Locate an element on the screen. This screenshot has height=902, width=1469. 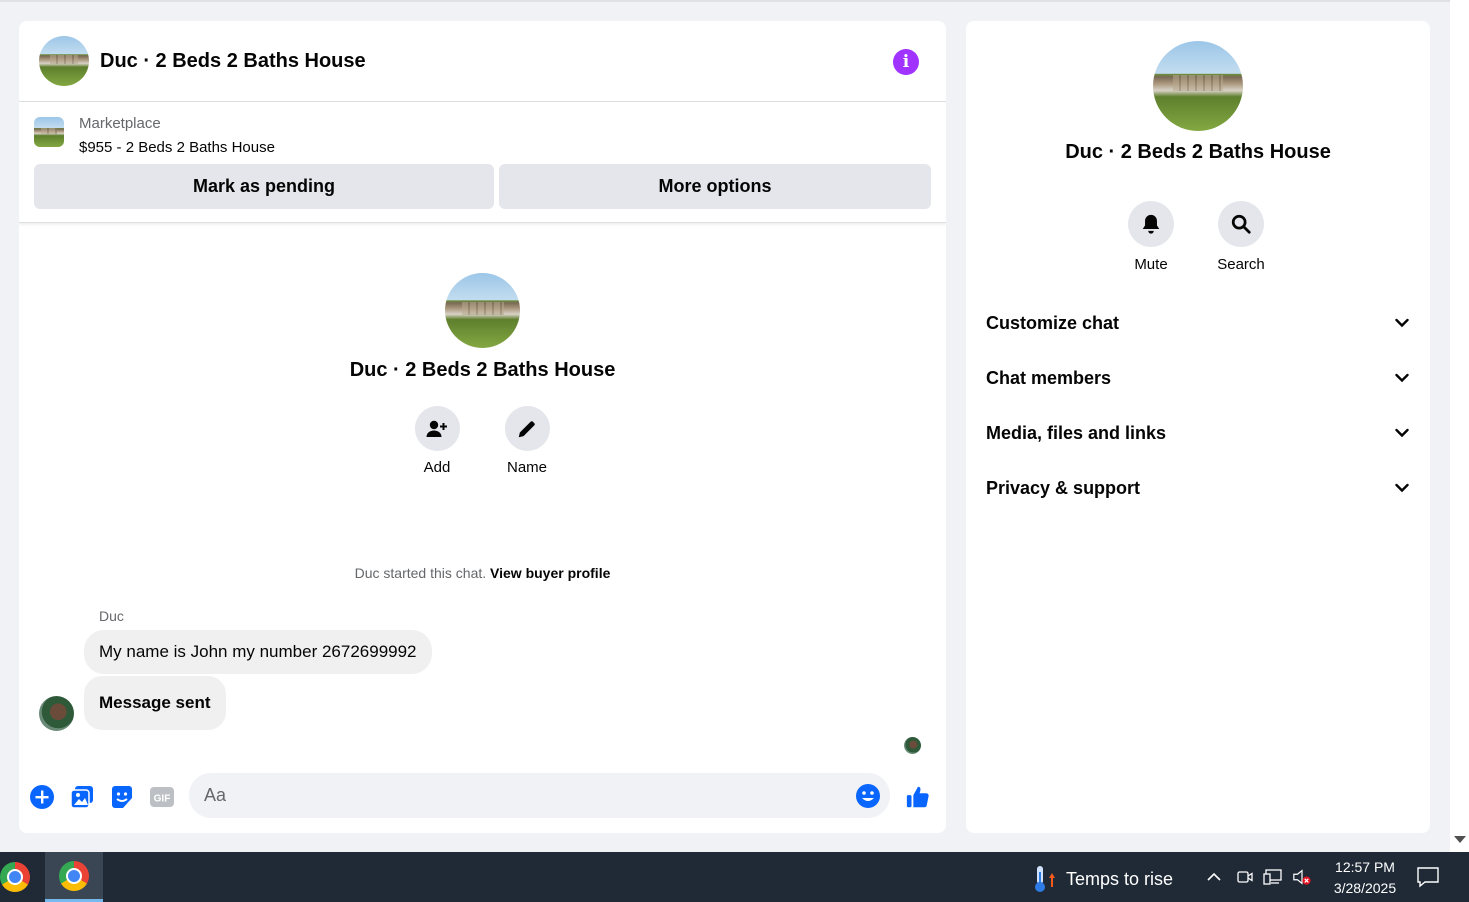
chrome-profile-icon is located at coordinates (74, 875).